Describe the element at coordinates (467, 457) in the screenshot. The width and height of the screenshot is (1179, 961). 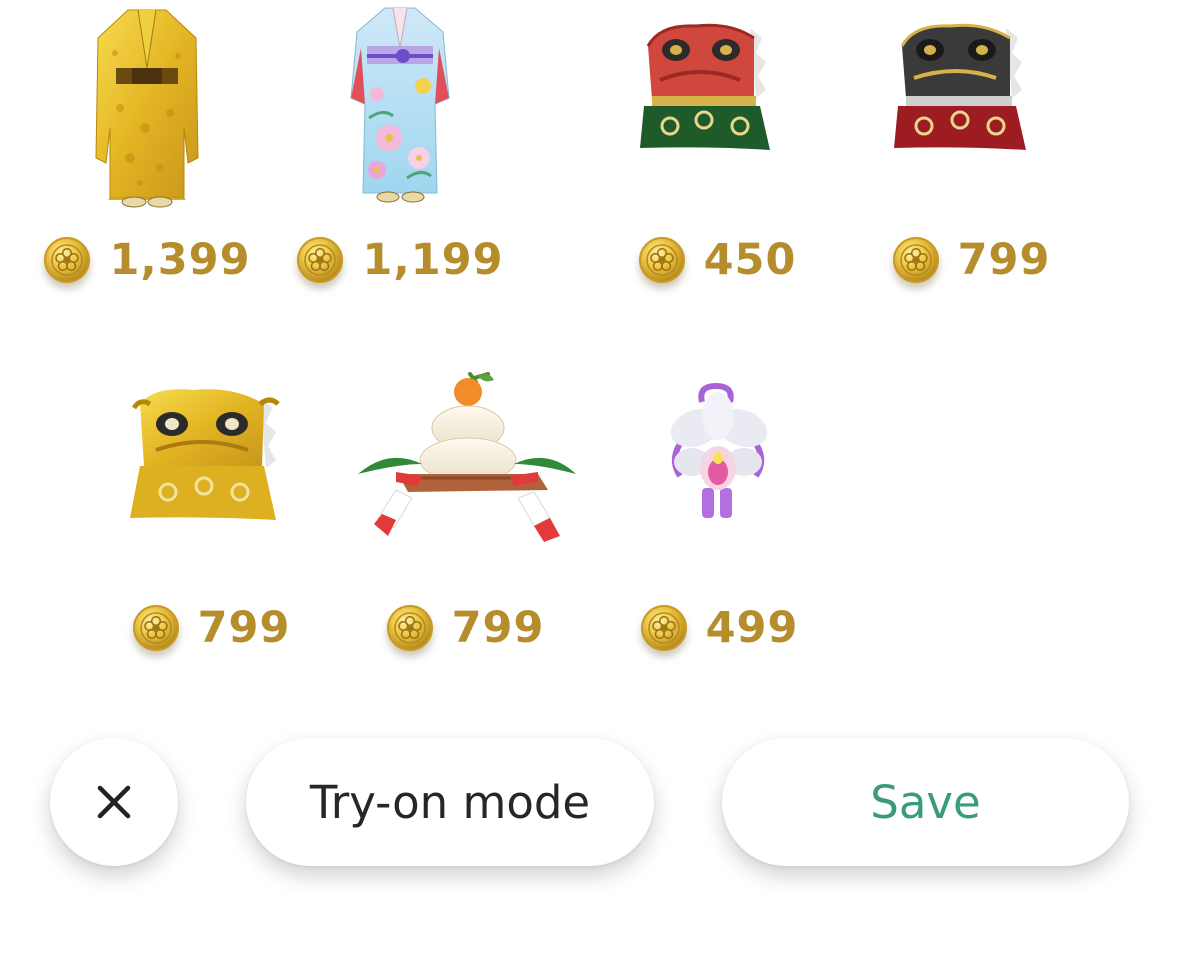
I see `kagami-mochi-image` at that location.